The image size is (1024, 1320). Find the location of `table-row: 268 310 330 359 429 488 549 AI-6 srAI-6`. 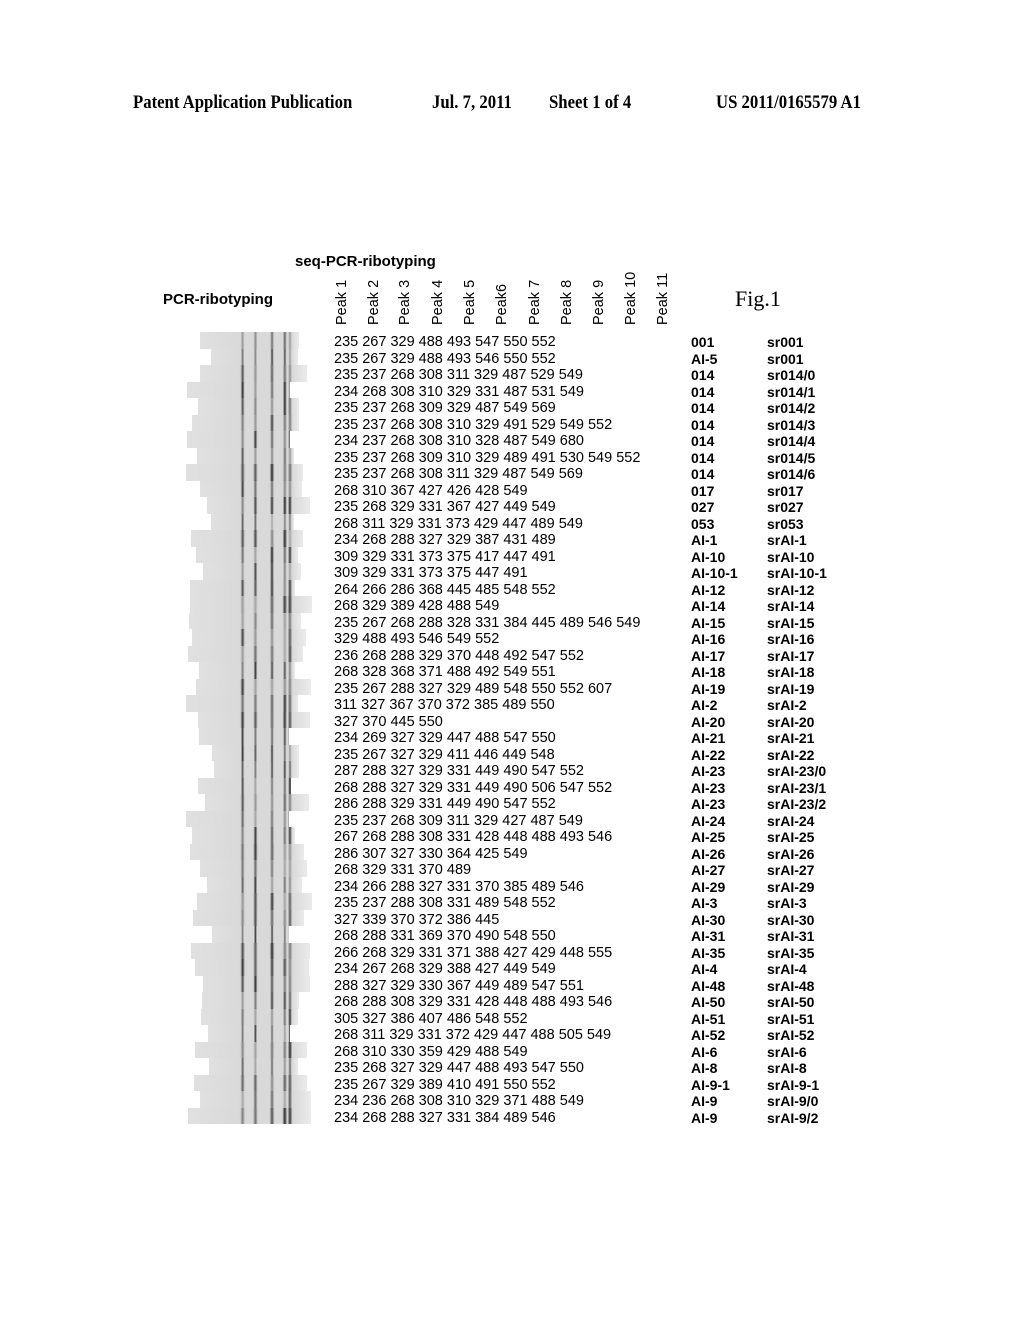

table-row: 268 310 330 359 429 488 549 AI-6 srAI-6 is located at coordinates (512, 1052).